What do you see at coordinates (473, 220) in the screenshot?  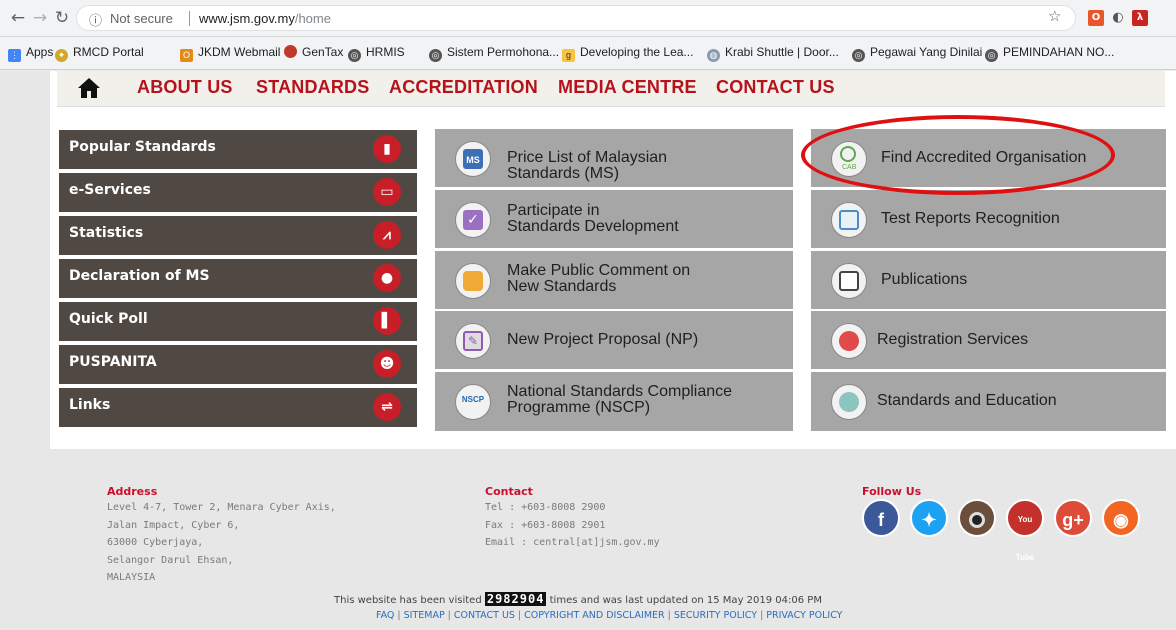 I see `checkbox-icon: ✓` at bounding box center [473, 220].